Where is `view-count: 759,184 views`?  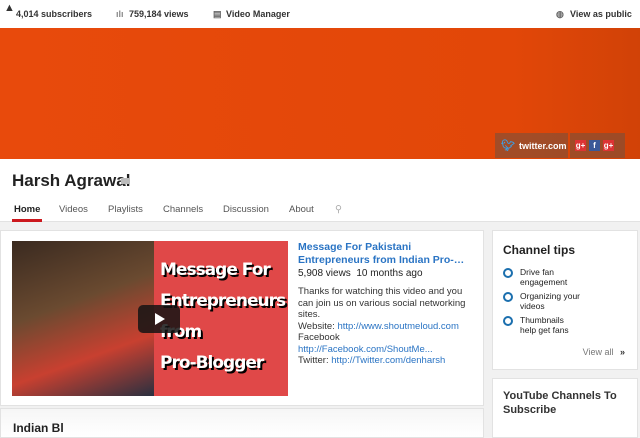
view-count: 759,184 views is located at coordinates (159, 14).